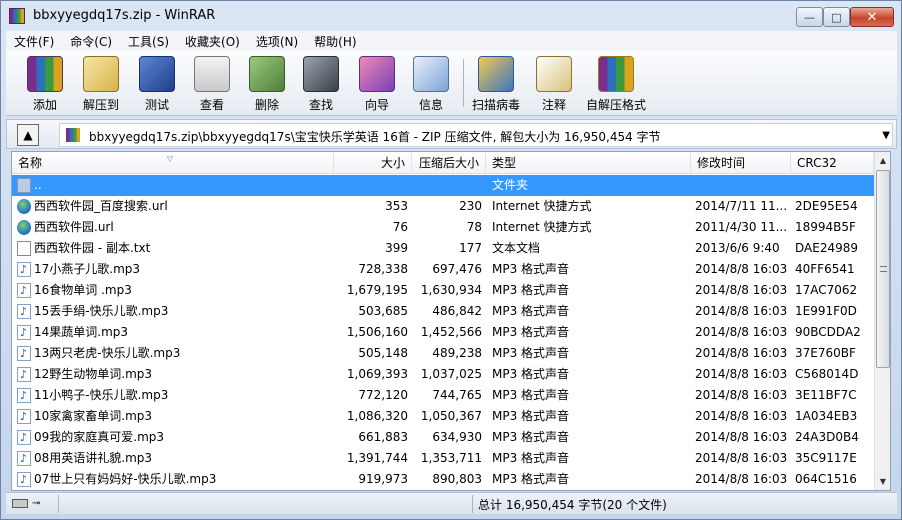  I want to click on maximize-button: □, so click(836, 17).